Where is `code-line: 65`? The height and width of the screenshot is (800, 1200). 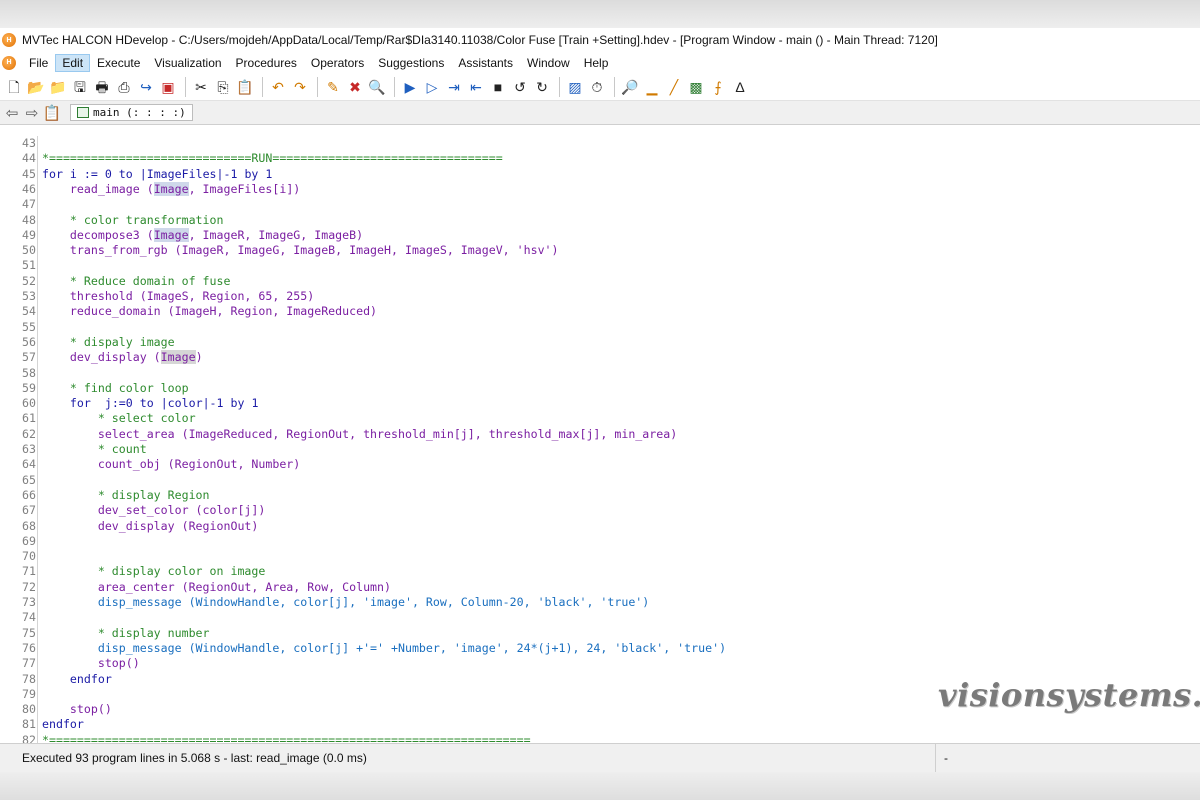 code-line: 65 is located at coordinates (600, 480).